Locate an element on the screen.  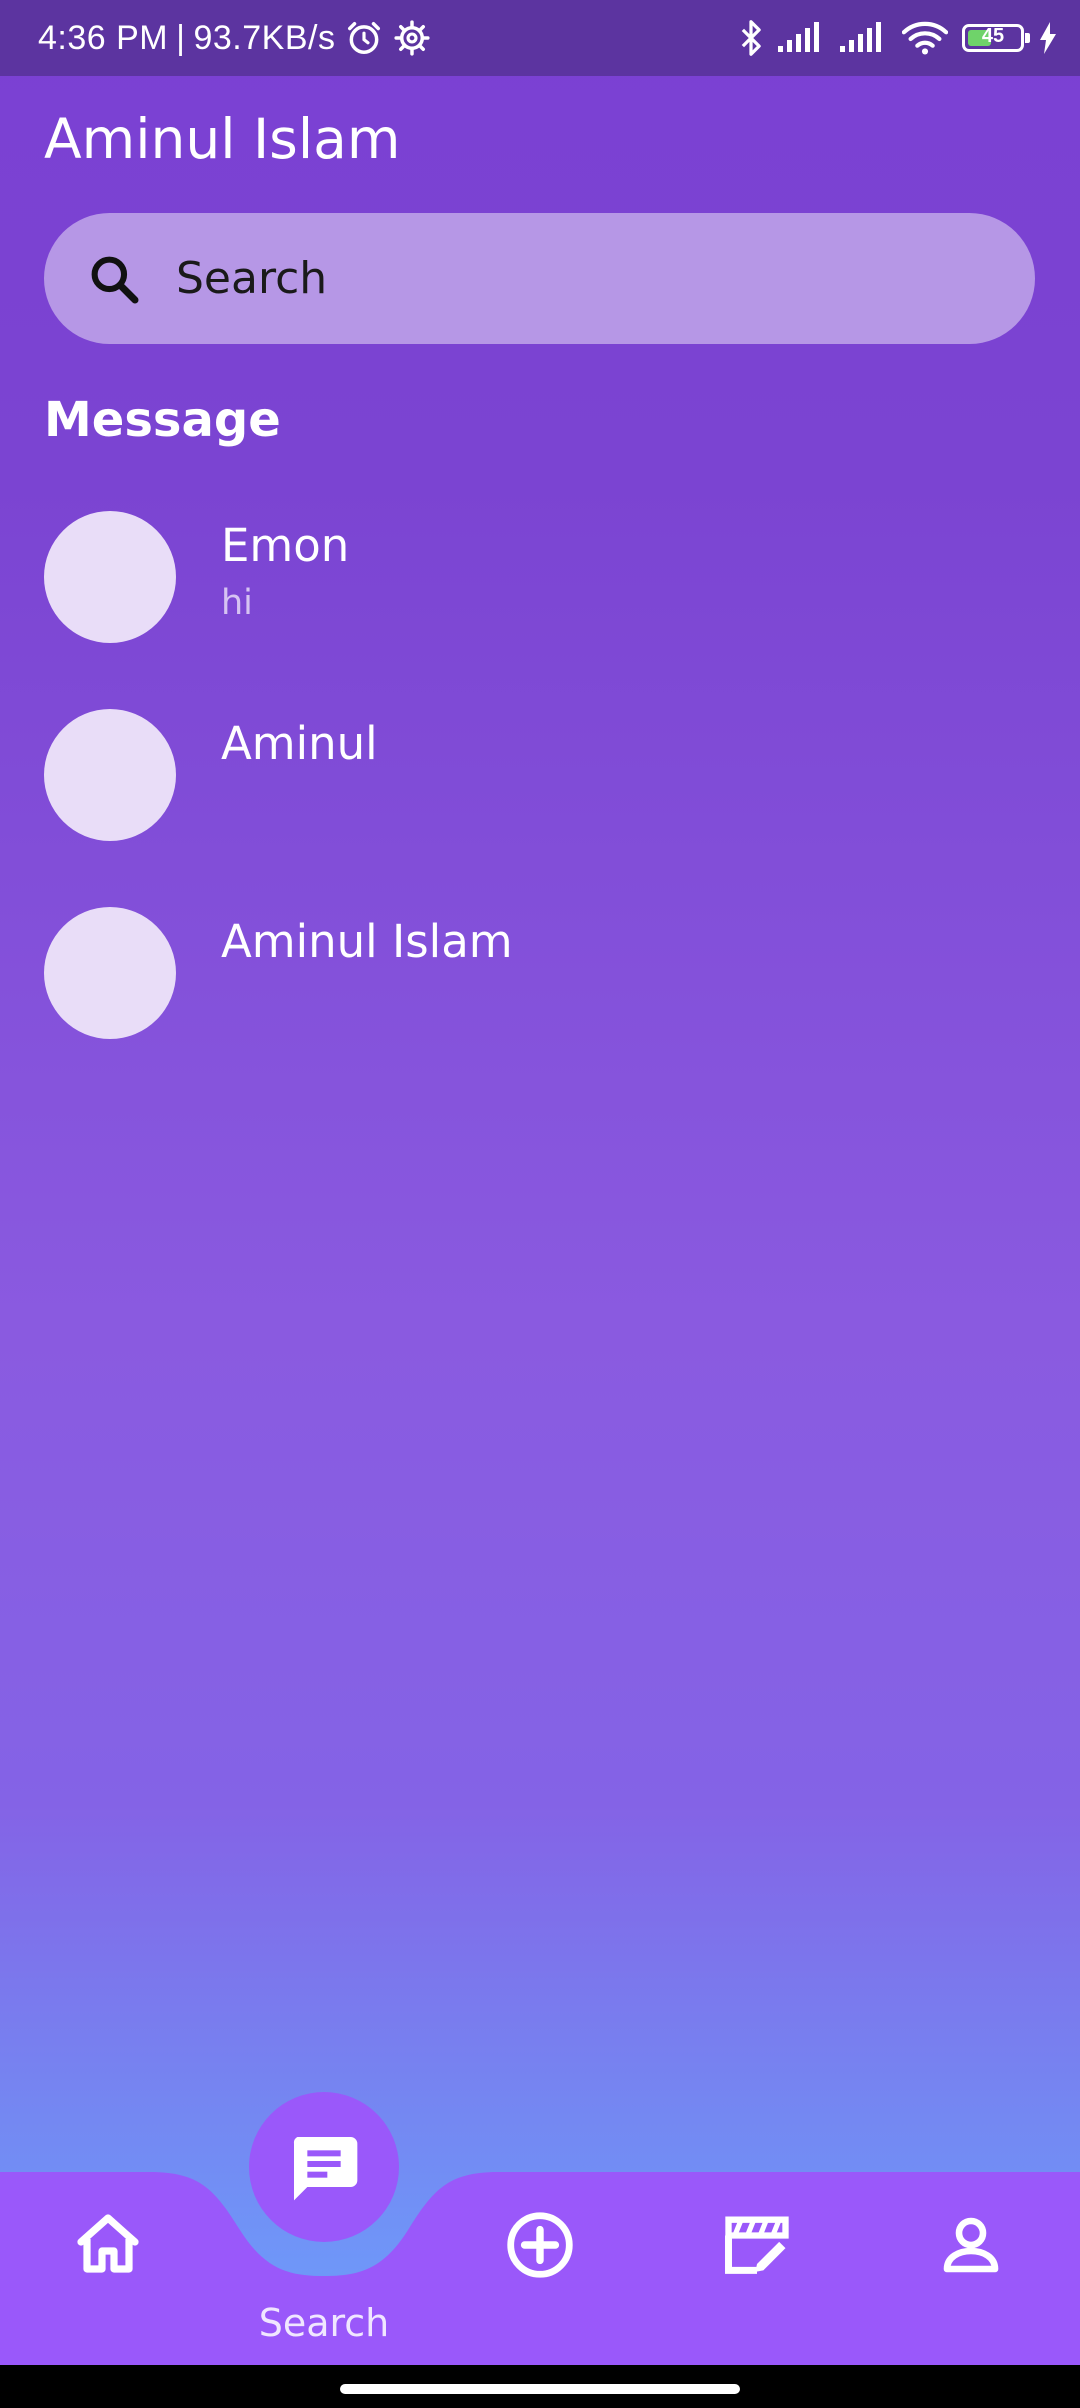
battery-level: 45 is located at coordinates (993, 36).